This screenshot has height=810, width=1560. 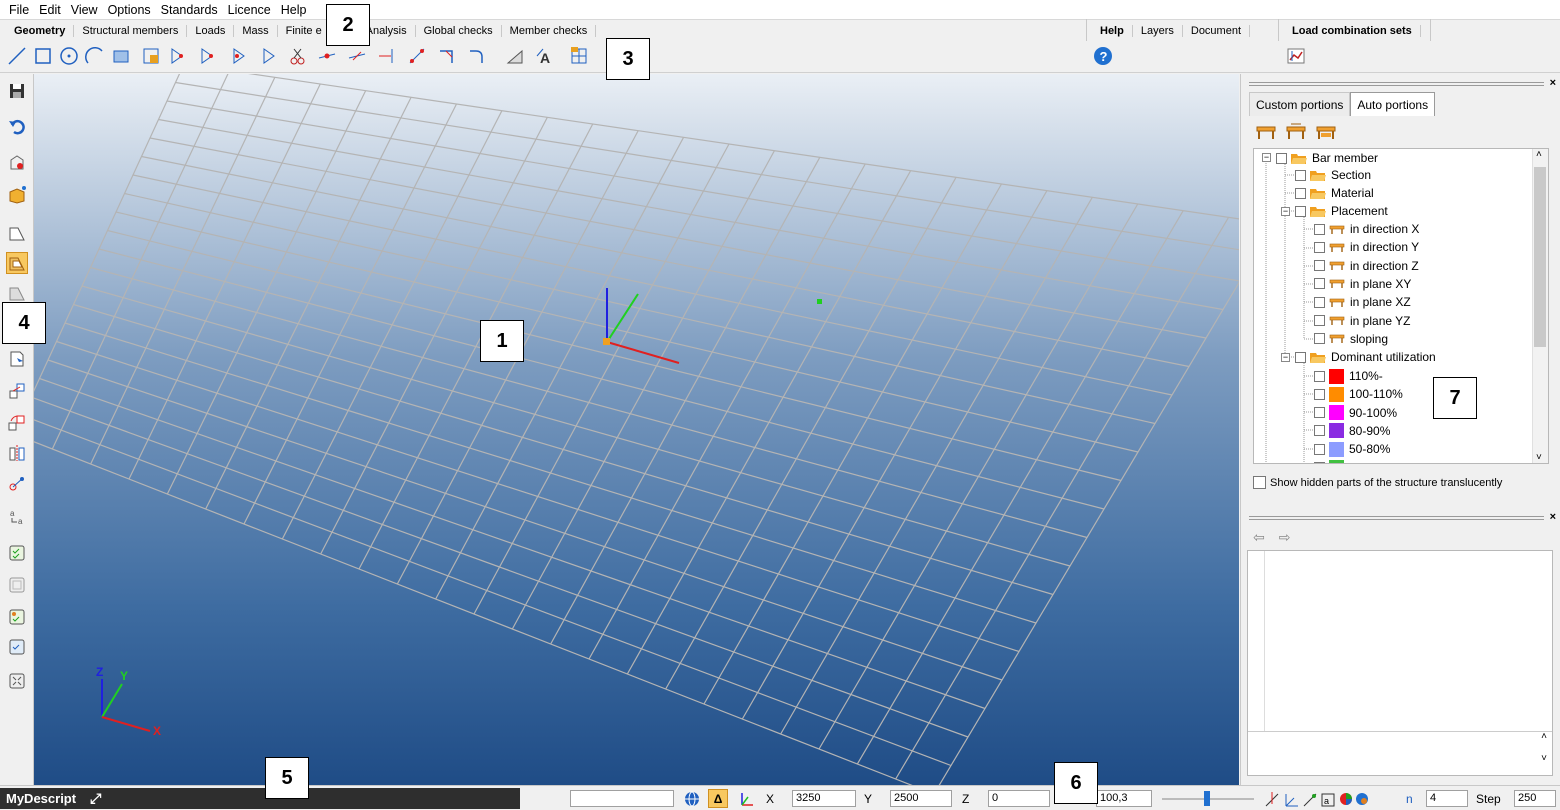 I want to click on tree-node-material: Material, so click(x=1334, y=193).